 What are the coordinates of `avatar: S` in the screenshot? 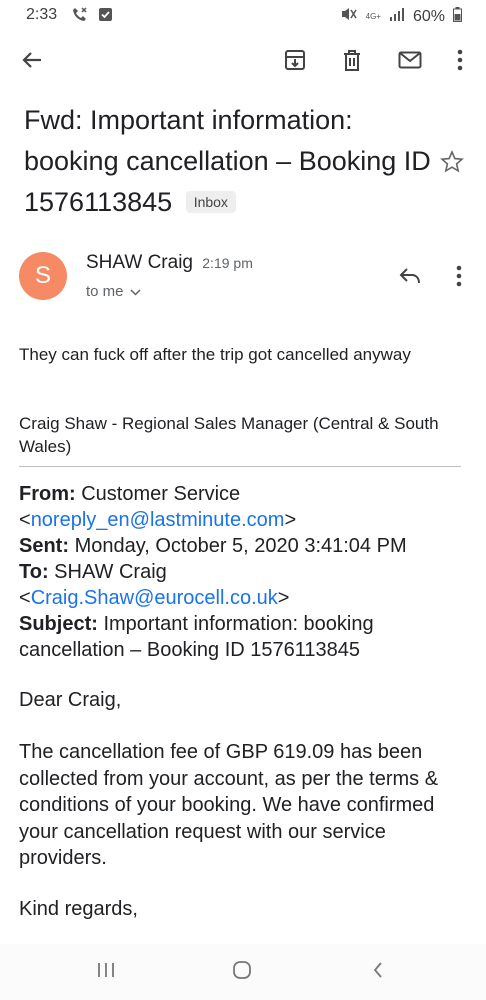 It's located at (43, 276).